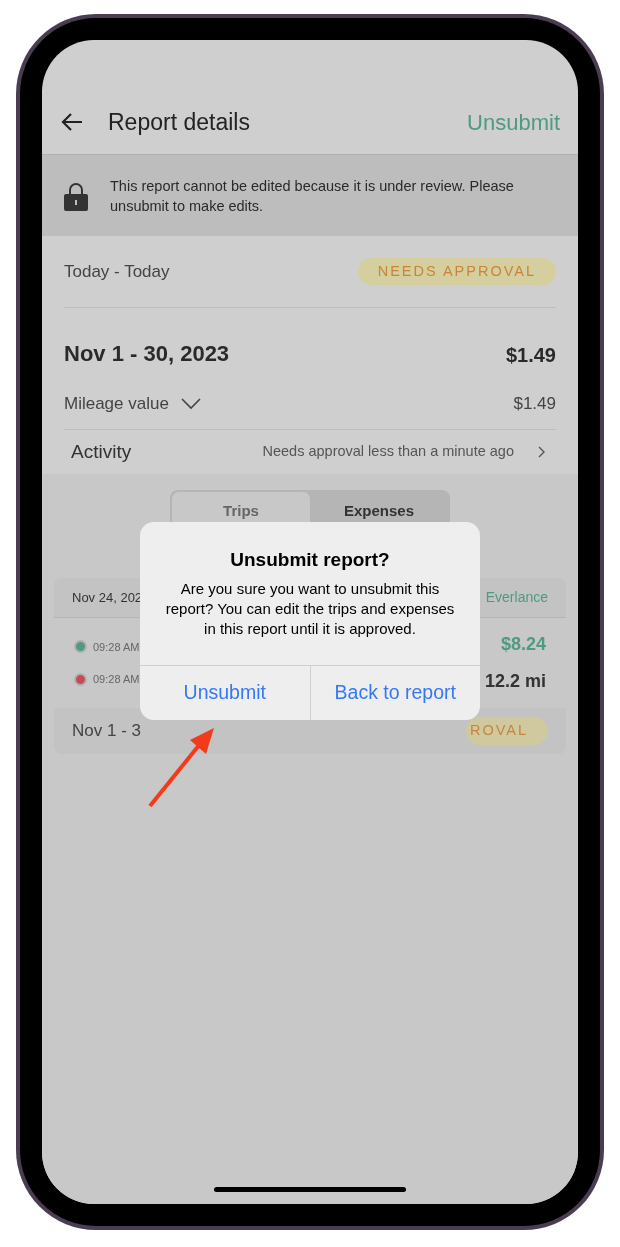 The height and width of the screenshot is (1247, 620). What do you see at coordinates (225, 692) in the screenshot?
I see `dialog-button: Unsubmit` at bounding box center [225, 692].